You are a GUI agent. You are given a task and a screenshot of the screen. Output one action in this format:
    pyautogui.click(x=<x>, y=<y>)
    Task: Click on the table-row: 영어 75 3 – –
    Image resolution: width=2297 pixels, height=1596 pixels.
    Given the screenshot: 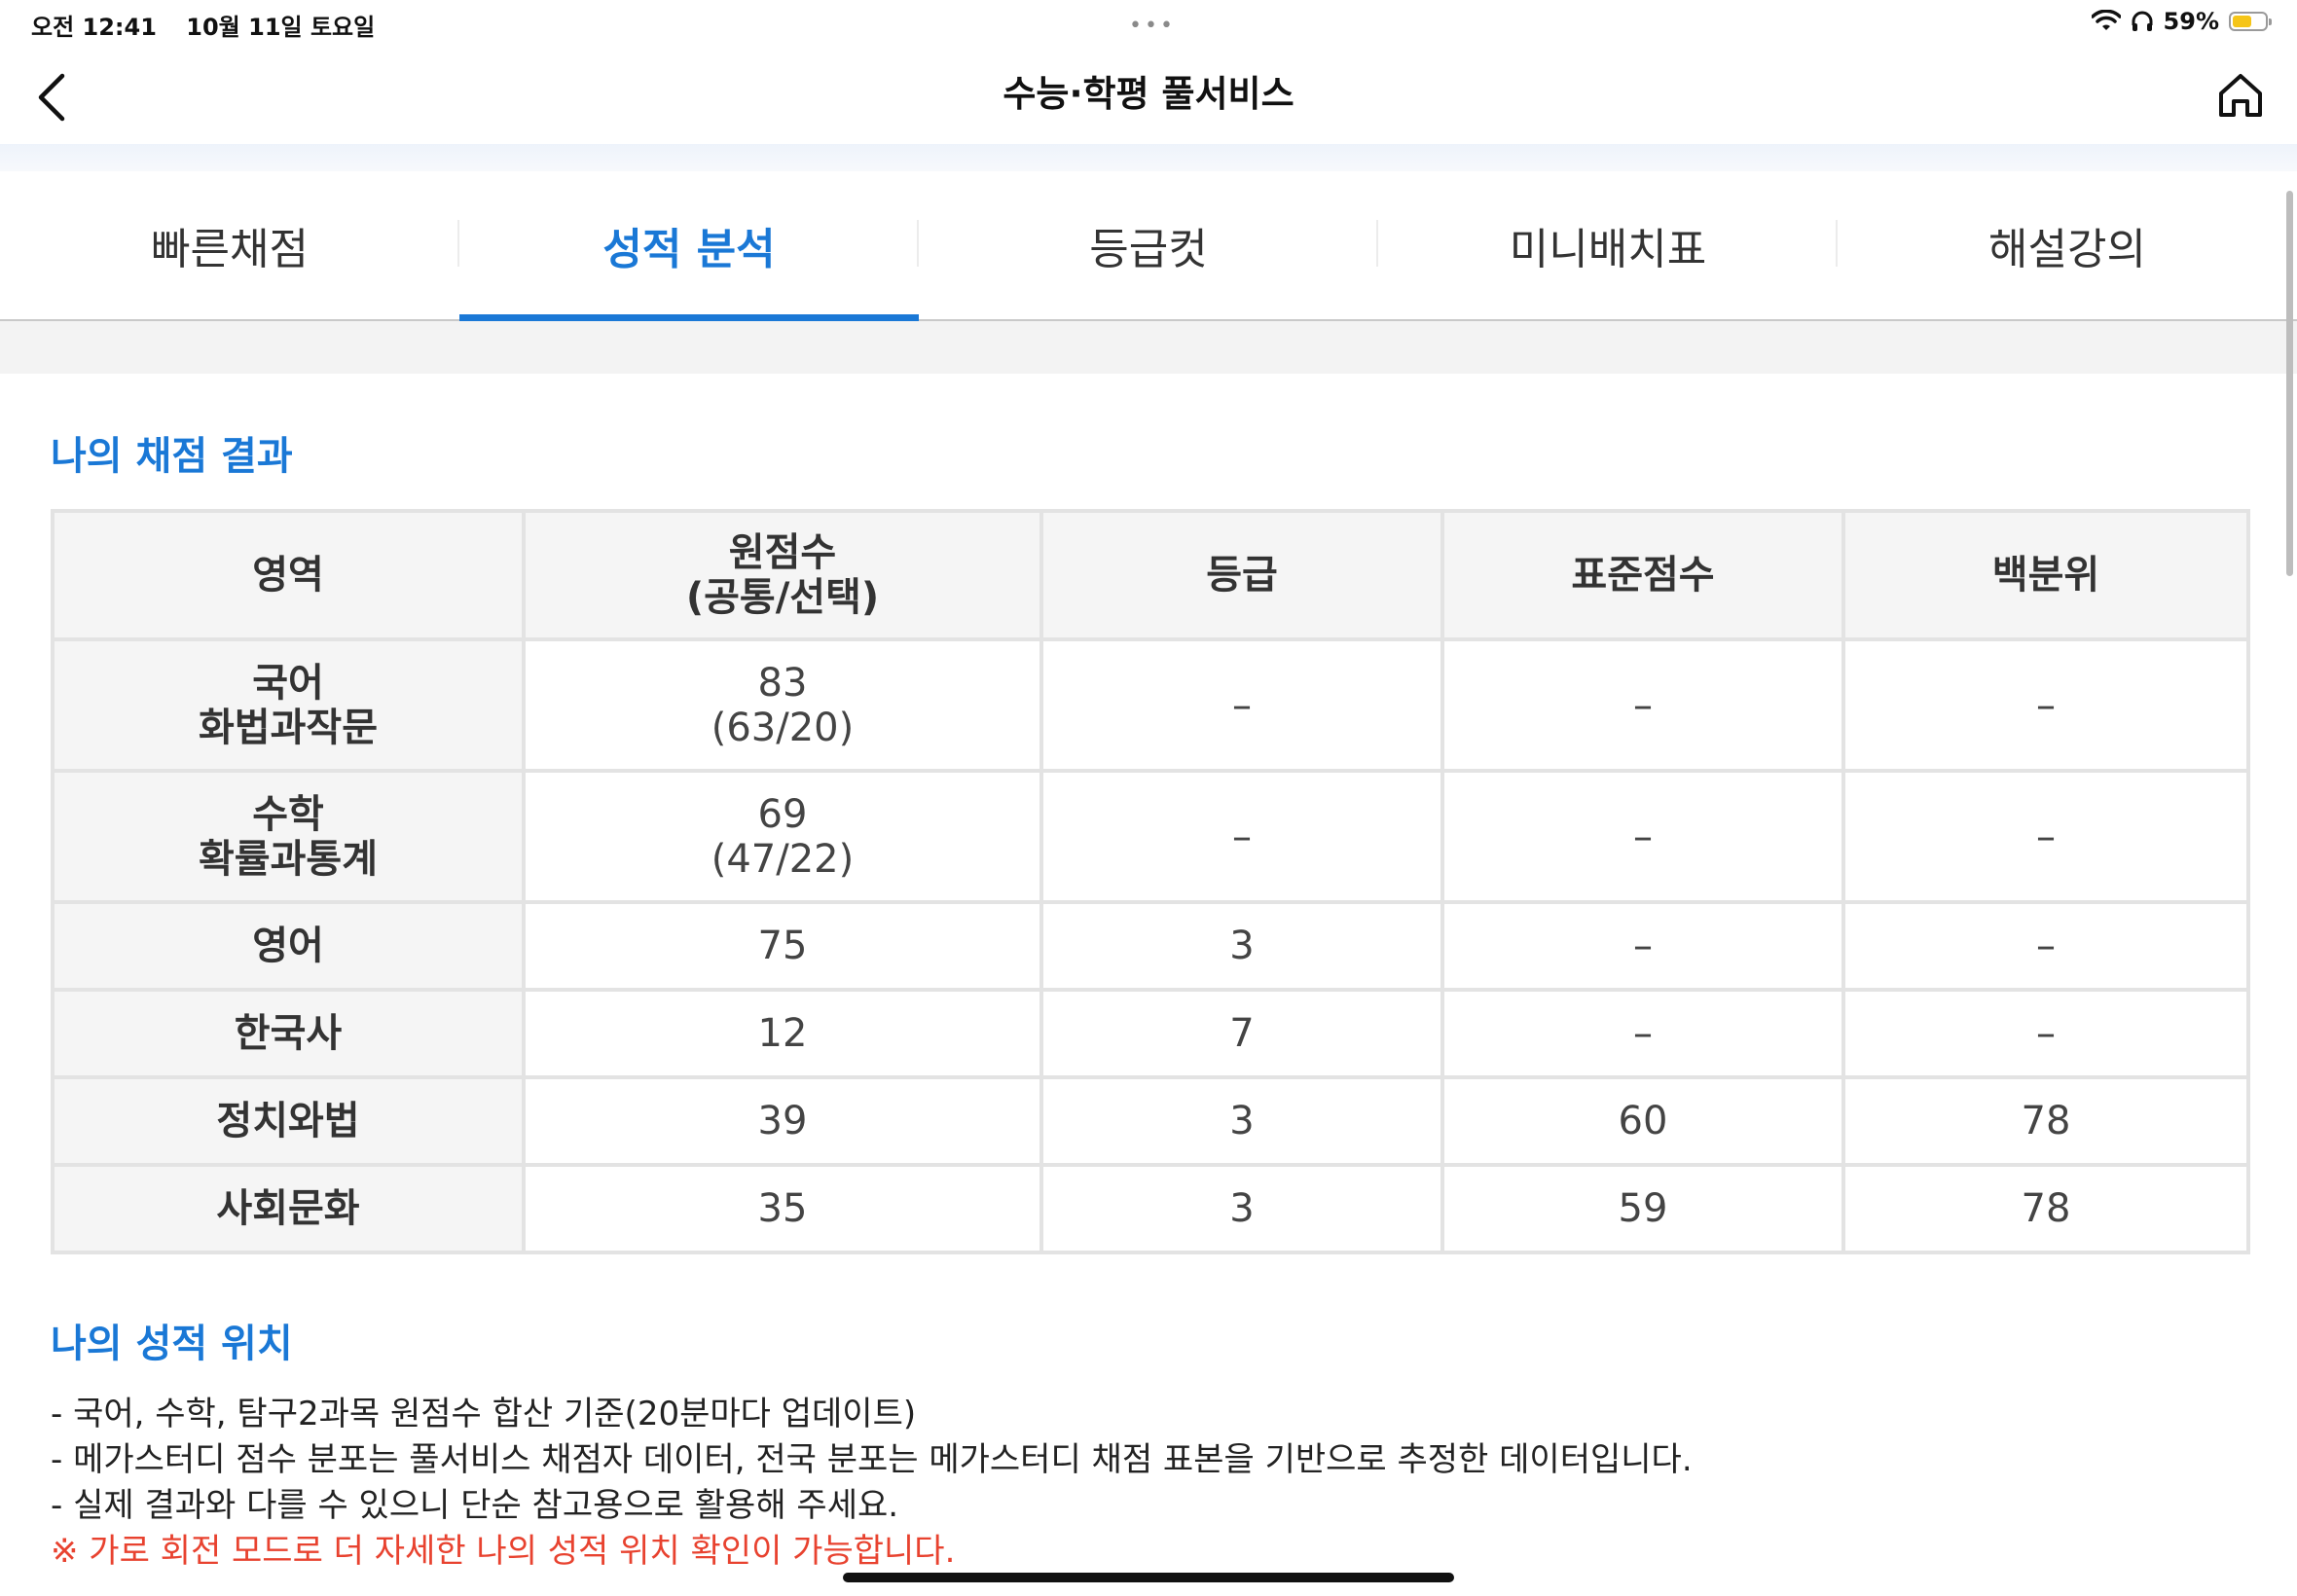 What is the action you would take?
    pyautogui.click(x=1151, y=946)
    